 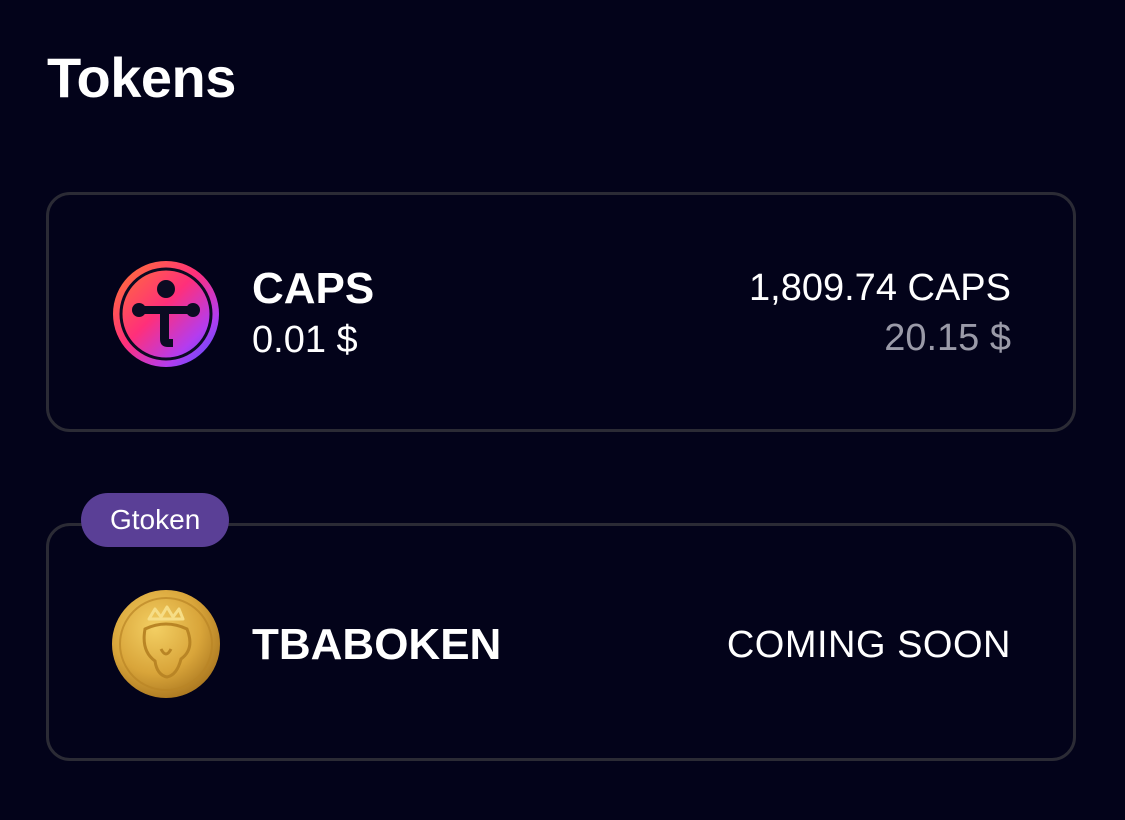 I want to click on coming-soon-label: COMING SOON, so click(x=868, y=645).